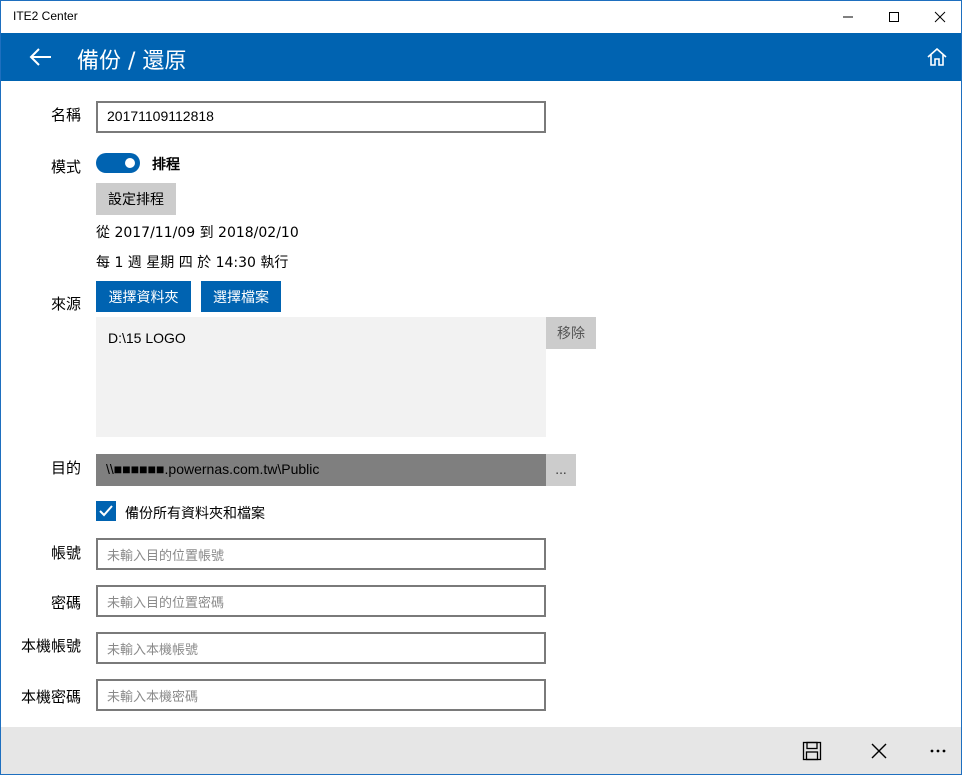 This screenshot has width=962, height=775. Describe the element at coordinates (571, 333) in the screenshot. I see `remove-button: 移除` at that location.